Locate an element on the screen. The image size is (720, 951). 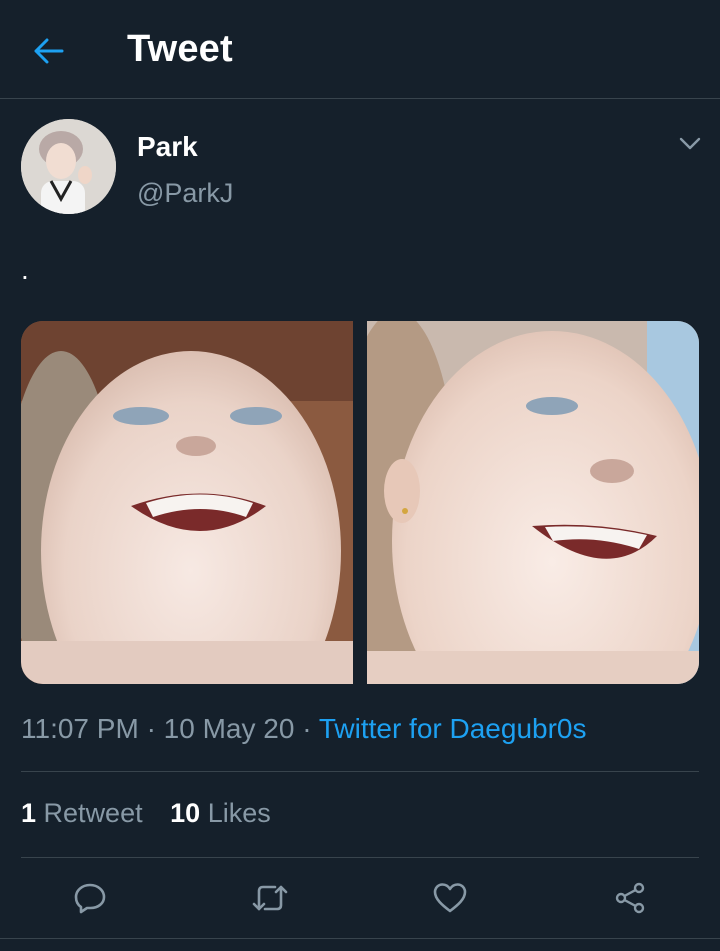
chevron-down-icon is located at coordinates (690, 143).